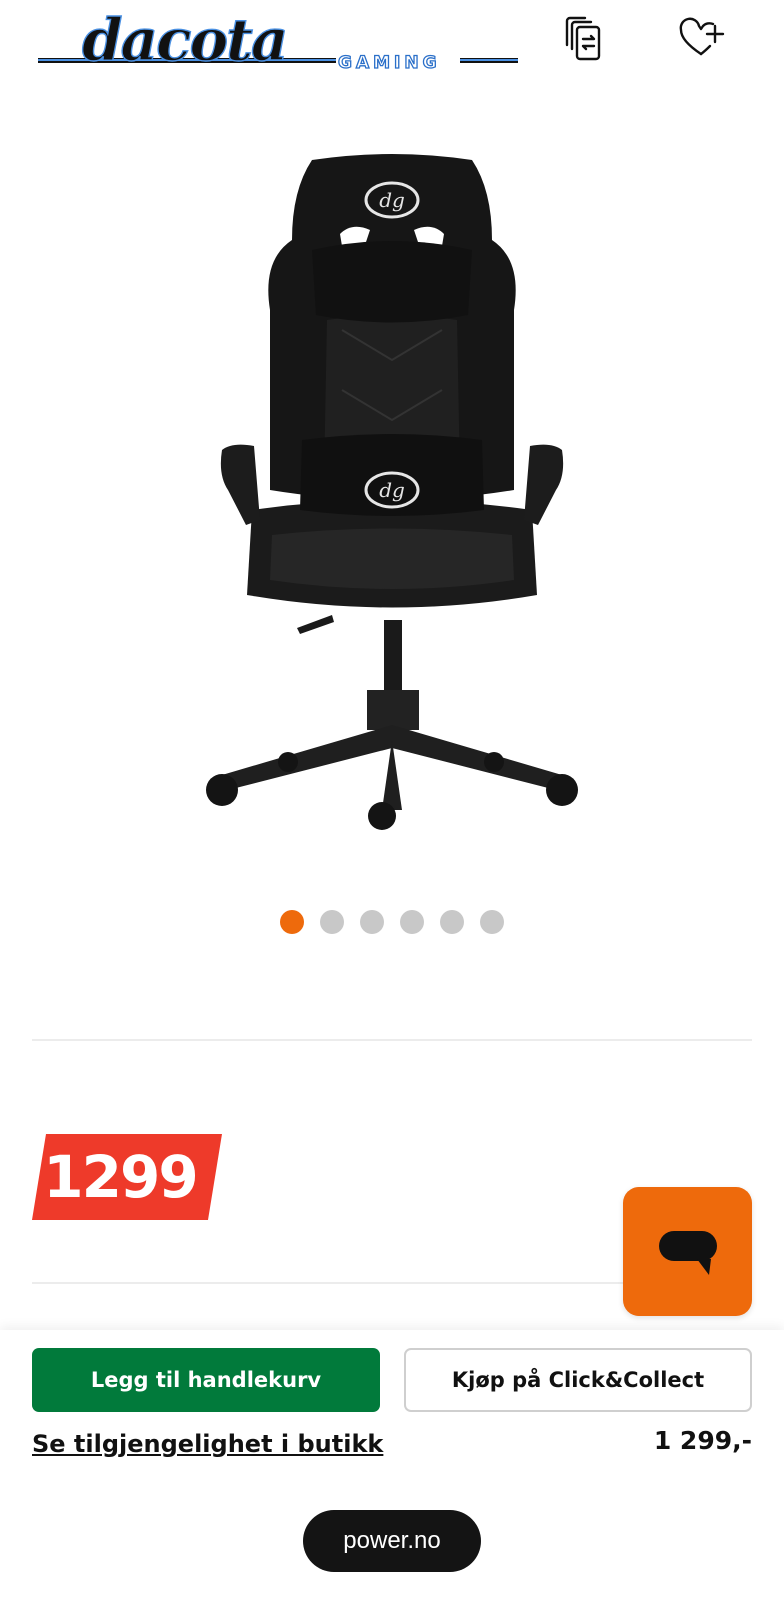 The image size is (784, 1600). What do you see at coordinates (578, 1380) in the screenshot?
I see `click-collect-button: Kjøp på Click&Collect` at bounding box center [578, 1380].